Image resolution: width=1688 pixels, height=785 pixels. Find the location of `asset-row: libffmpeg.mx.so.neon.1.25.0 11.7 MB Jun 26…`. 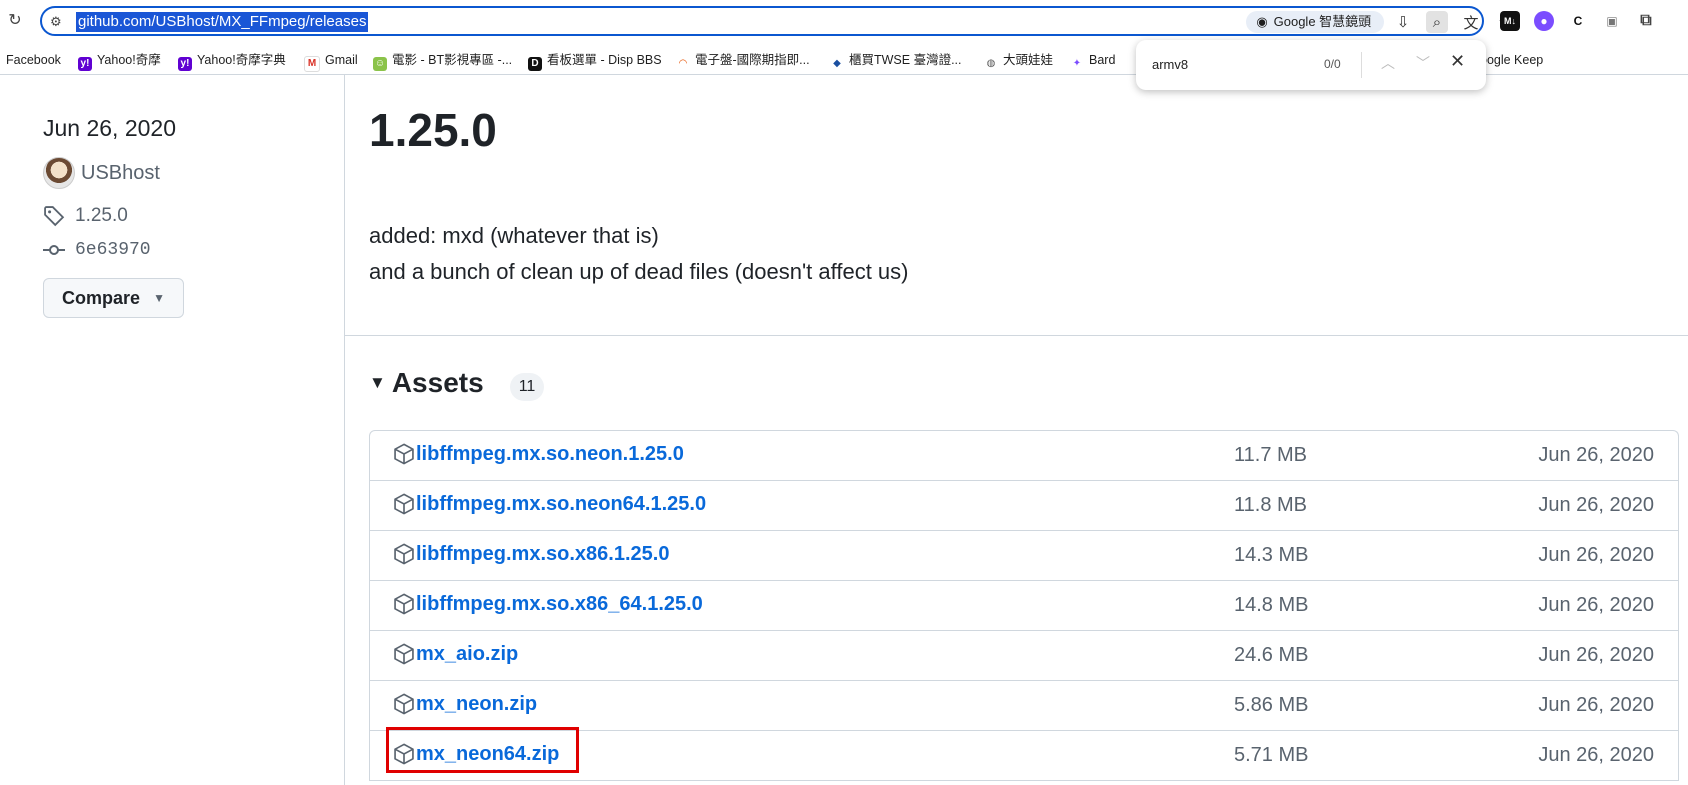

asset-row: libffmpeg.mx.so.neon.1.25.0 11.7 MB Jun 26… is located at coordinates (1024, 456).